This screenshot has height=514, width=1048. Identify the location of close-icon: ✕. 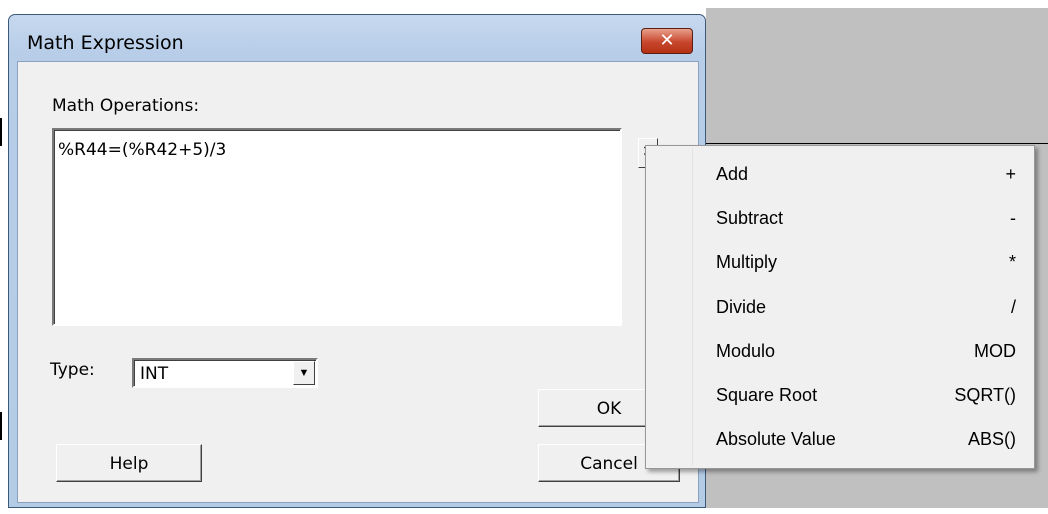
(667, 40).